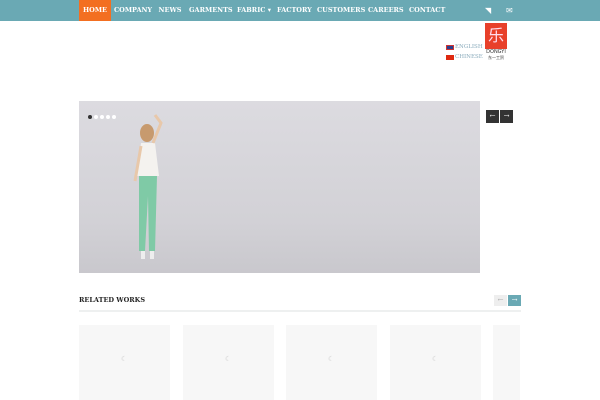 This screenshot has height=400, width=600. Describe the element at coordinates (492, 116) in the screenshot. I see `slider-prev-button: ←` at that location.